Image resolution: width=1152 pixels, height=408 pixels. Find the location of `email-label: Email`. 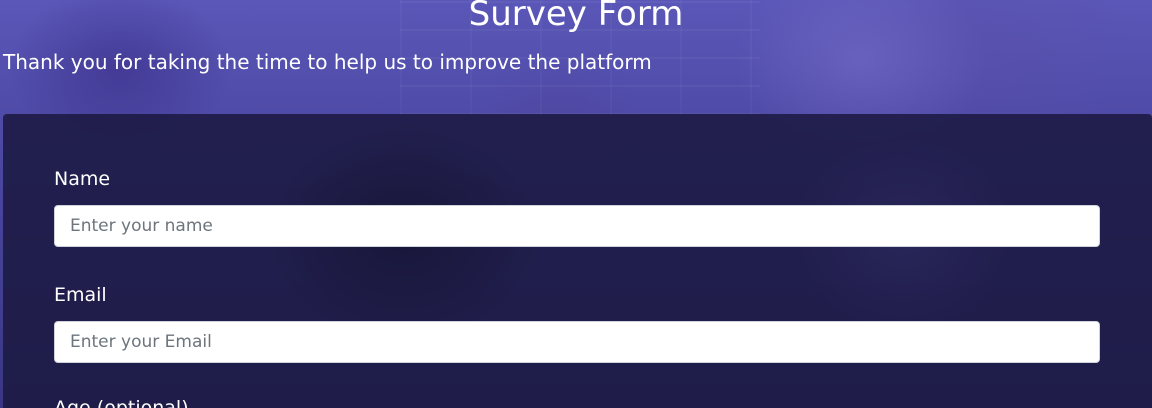

email-label: Email is located at coordinates (80, 295).